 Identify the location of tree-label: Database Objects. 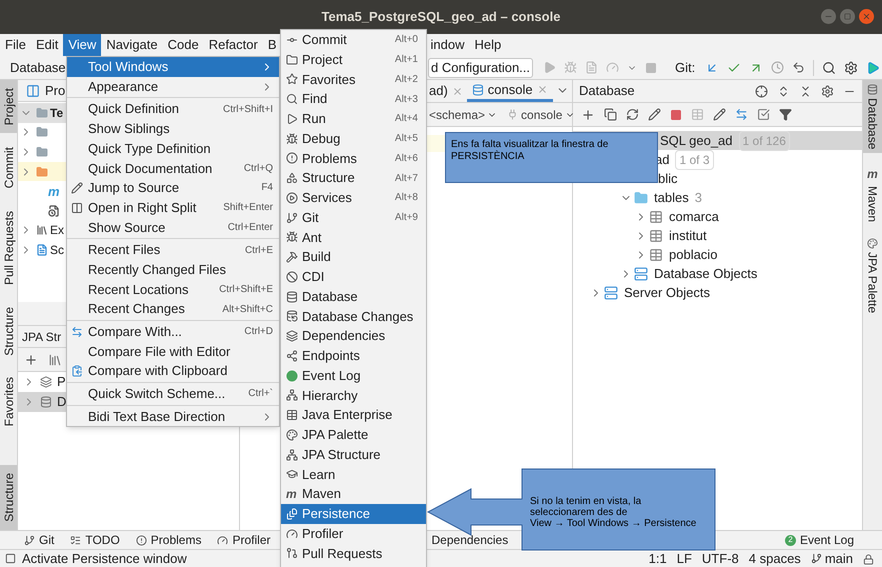
(706, 273).